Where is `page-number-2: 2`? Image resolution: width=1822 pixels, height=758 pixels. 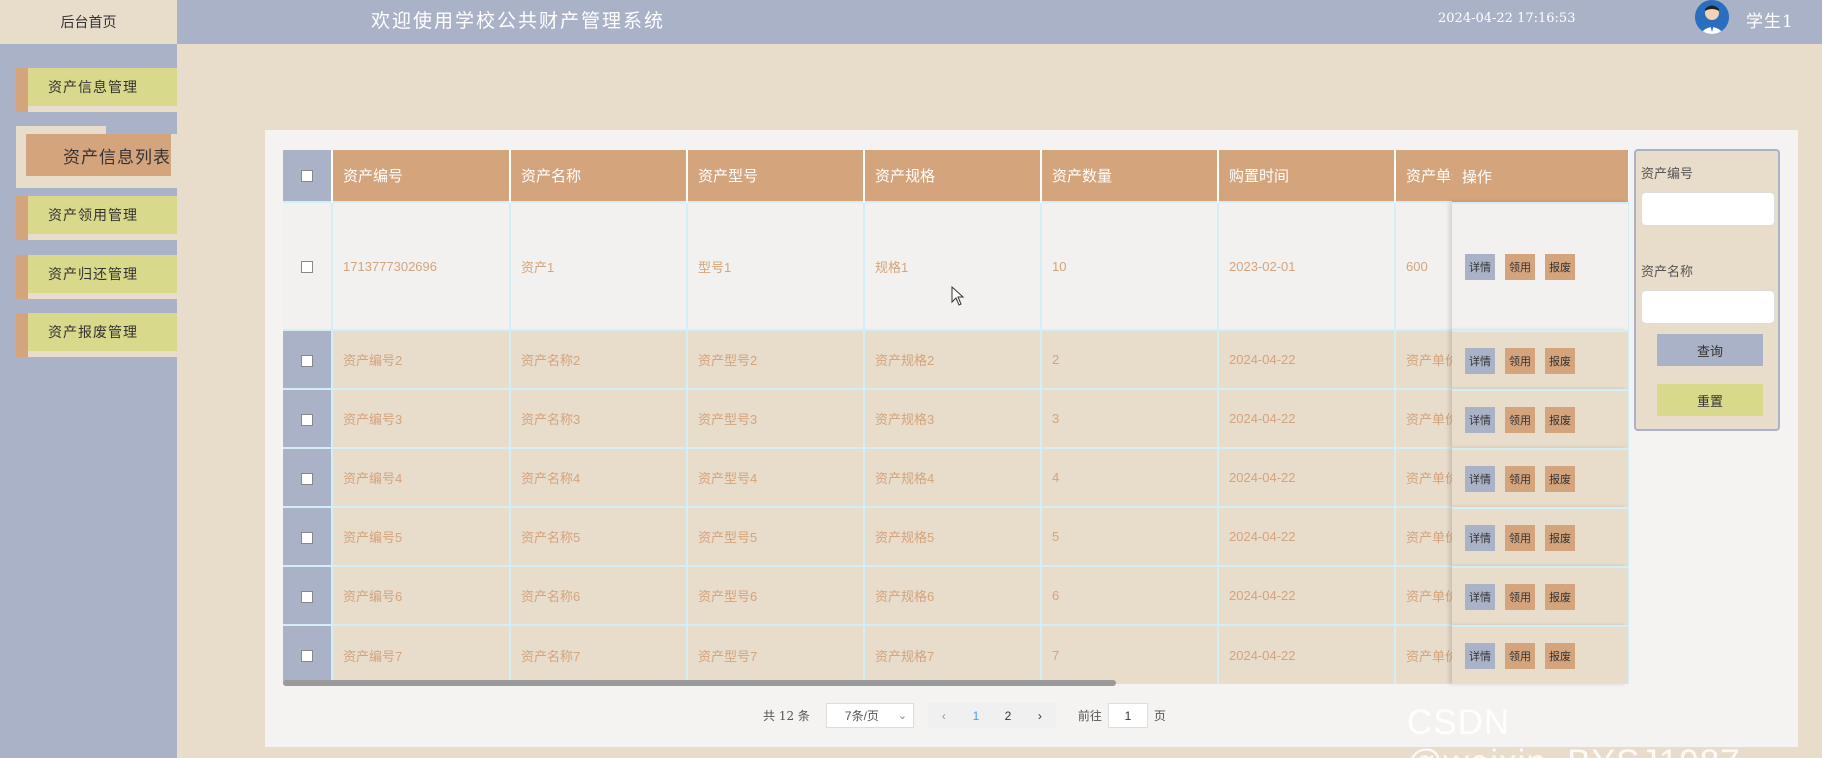
page-number-2: 2 is located at coordinates (1007, 715).